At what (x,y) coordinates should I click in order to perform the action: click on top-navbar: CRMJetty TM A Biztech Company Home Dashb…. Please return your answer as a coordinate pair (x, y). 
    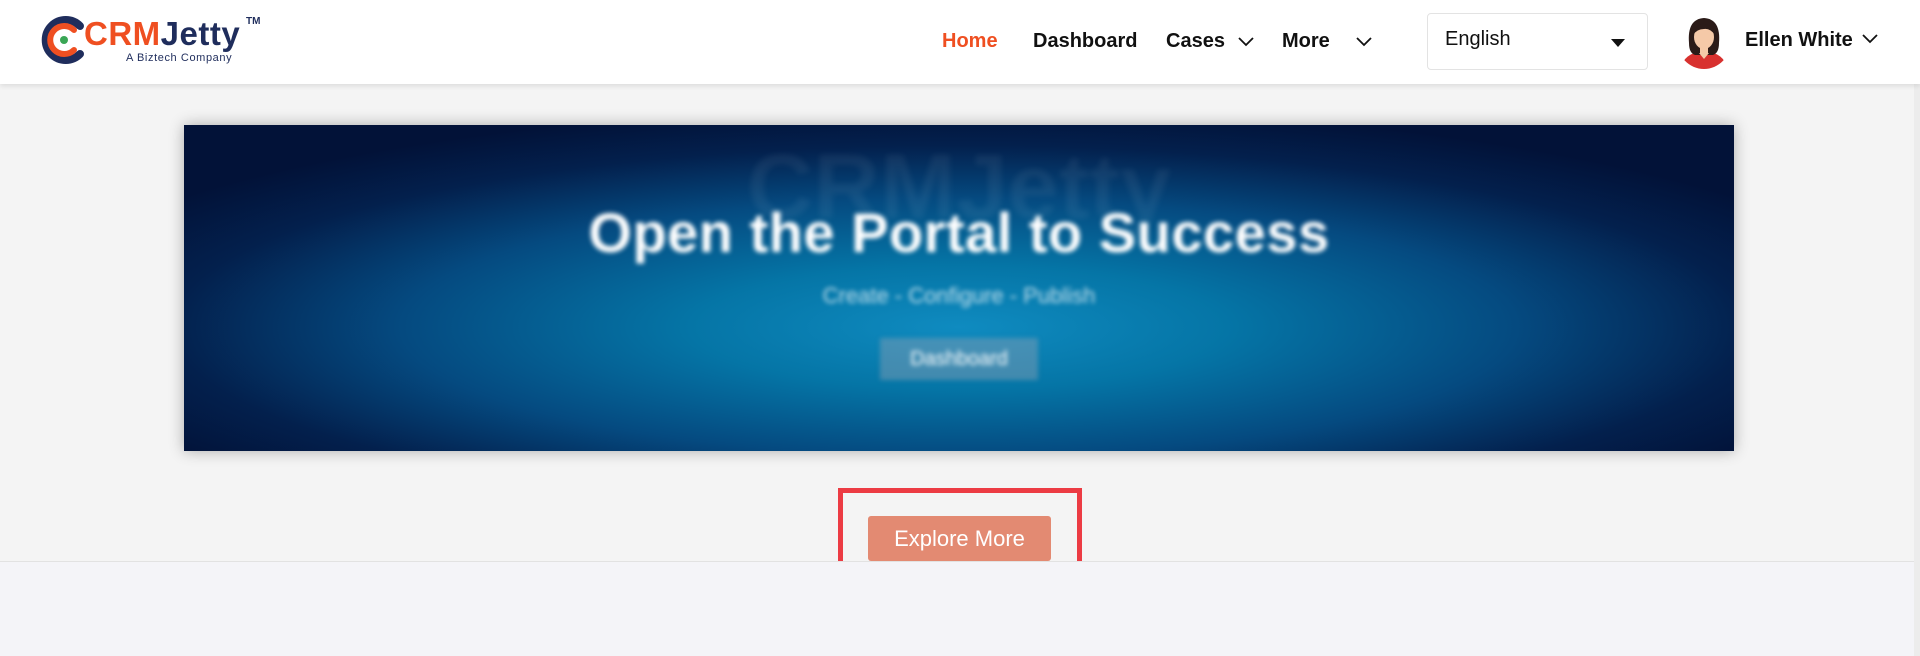
    Looking at the image, I should click on (960, 42).